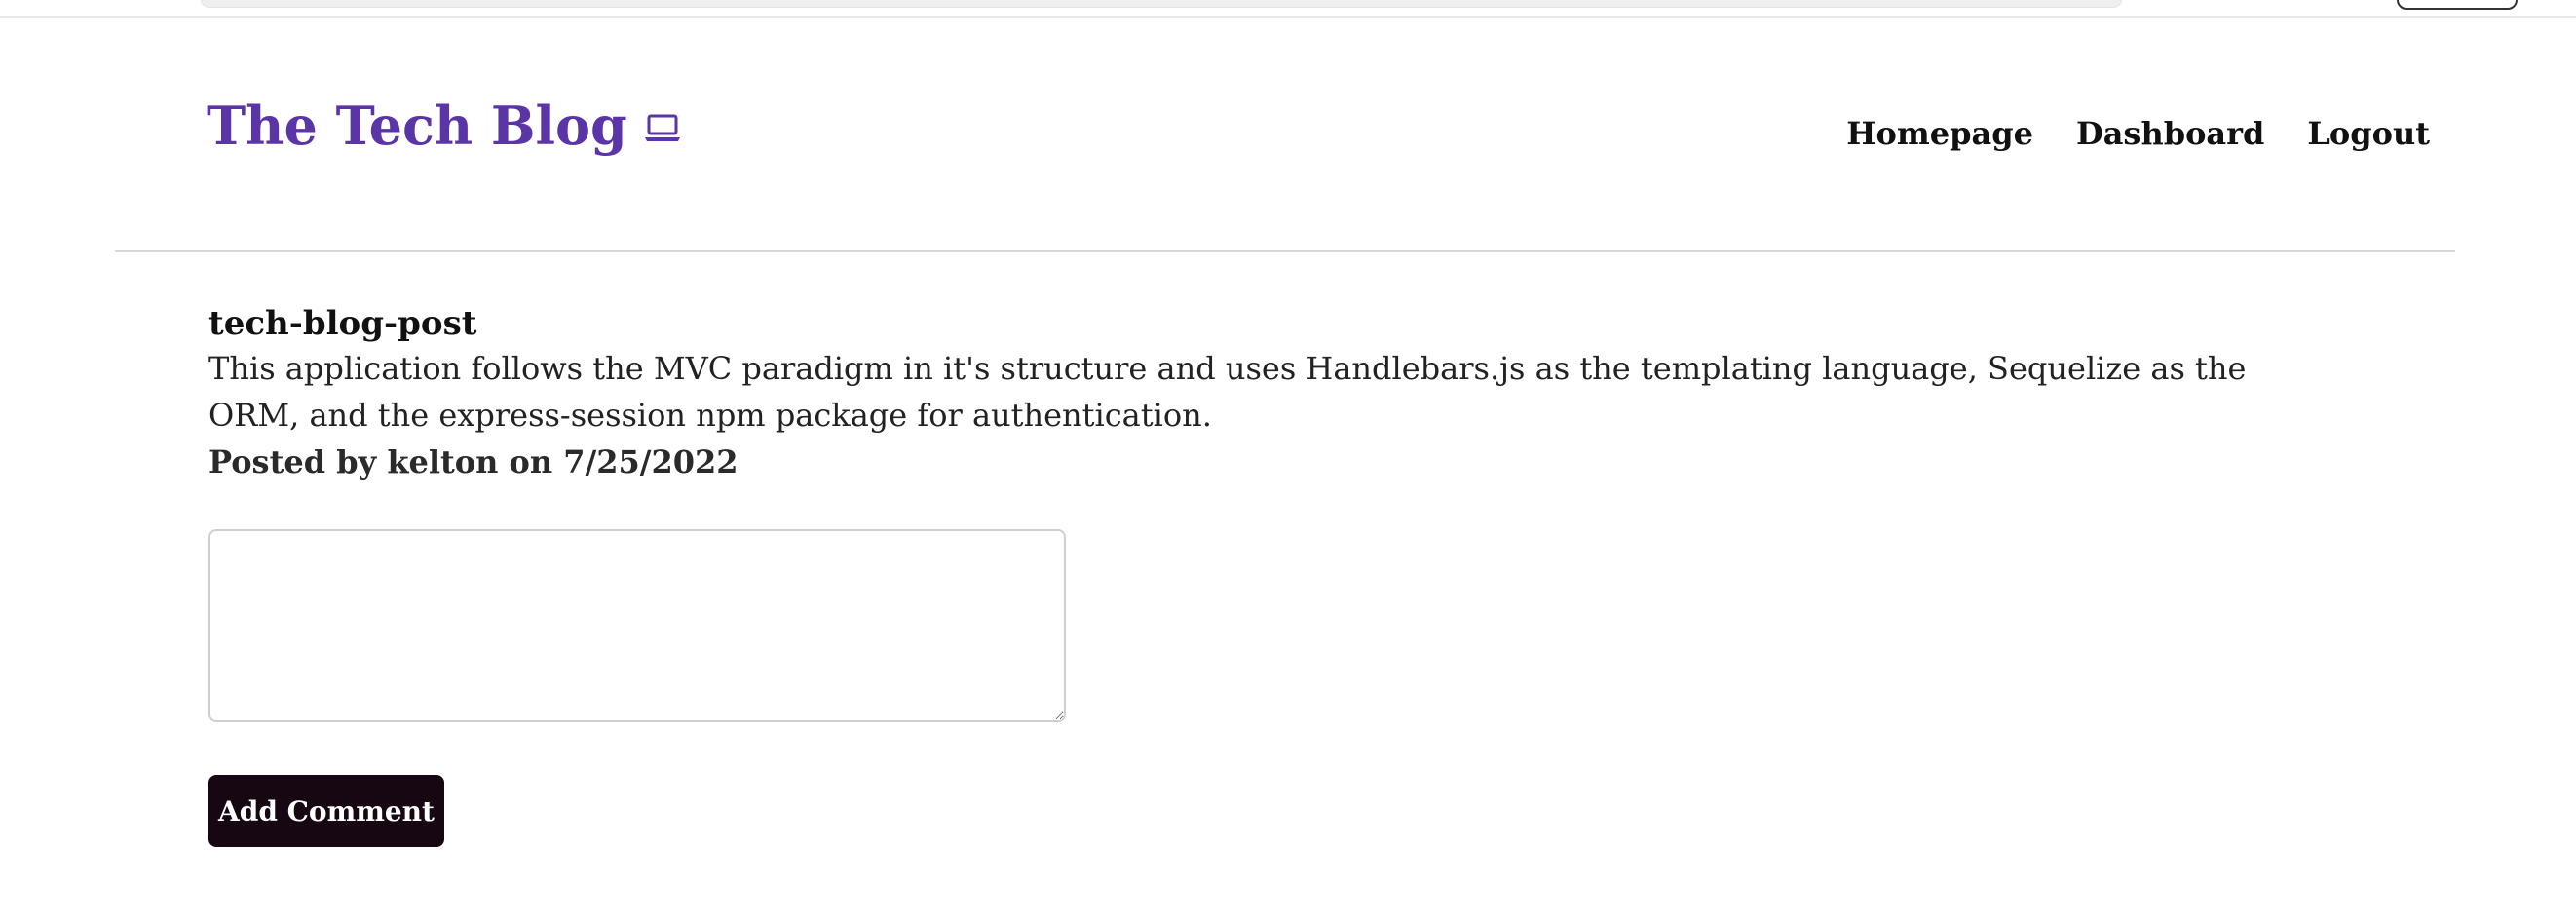 The width and height of the screenshot is (2576, 922). I want to click on site-title: The Tech Blog, so click(417, 126).